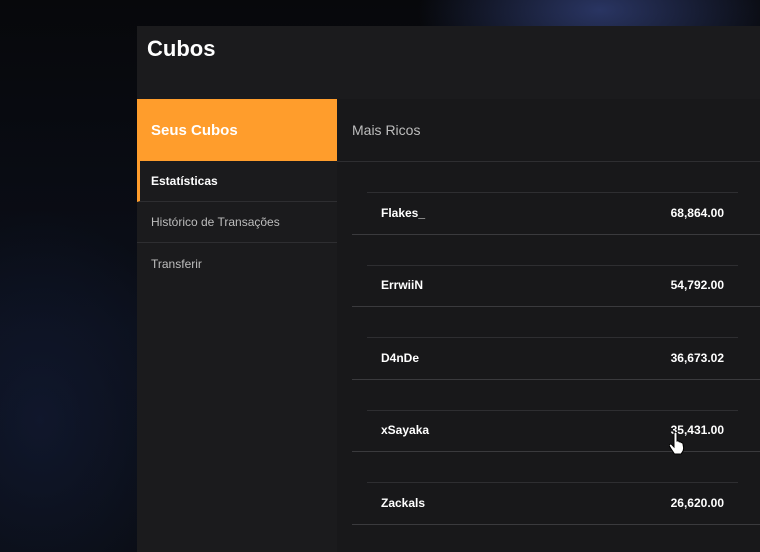 The height and width of the screenshot is (552, 760). What do you see at coordinates (181, 48) in the screenshot?
I see `page-title: Cubos` at bounding box center [181, 48].